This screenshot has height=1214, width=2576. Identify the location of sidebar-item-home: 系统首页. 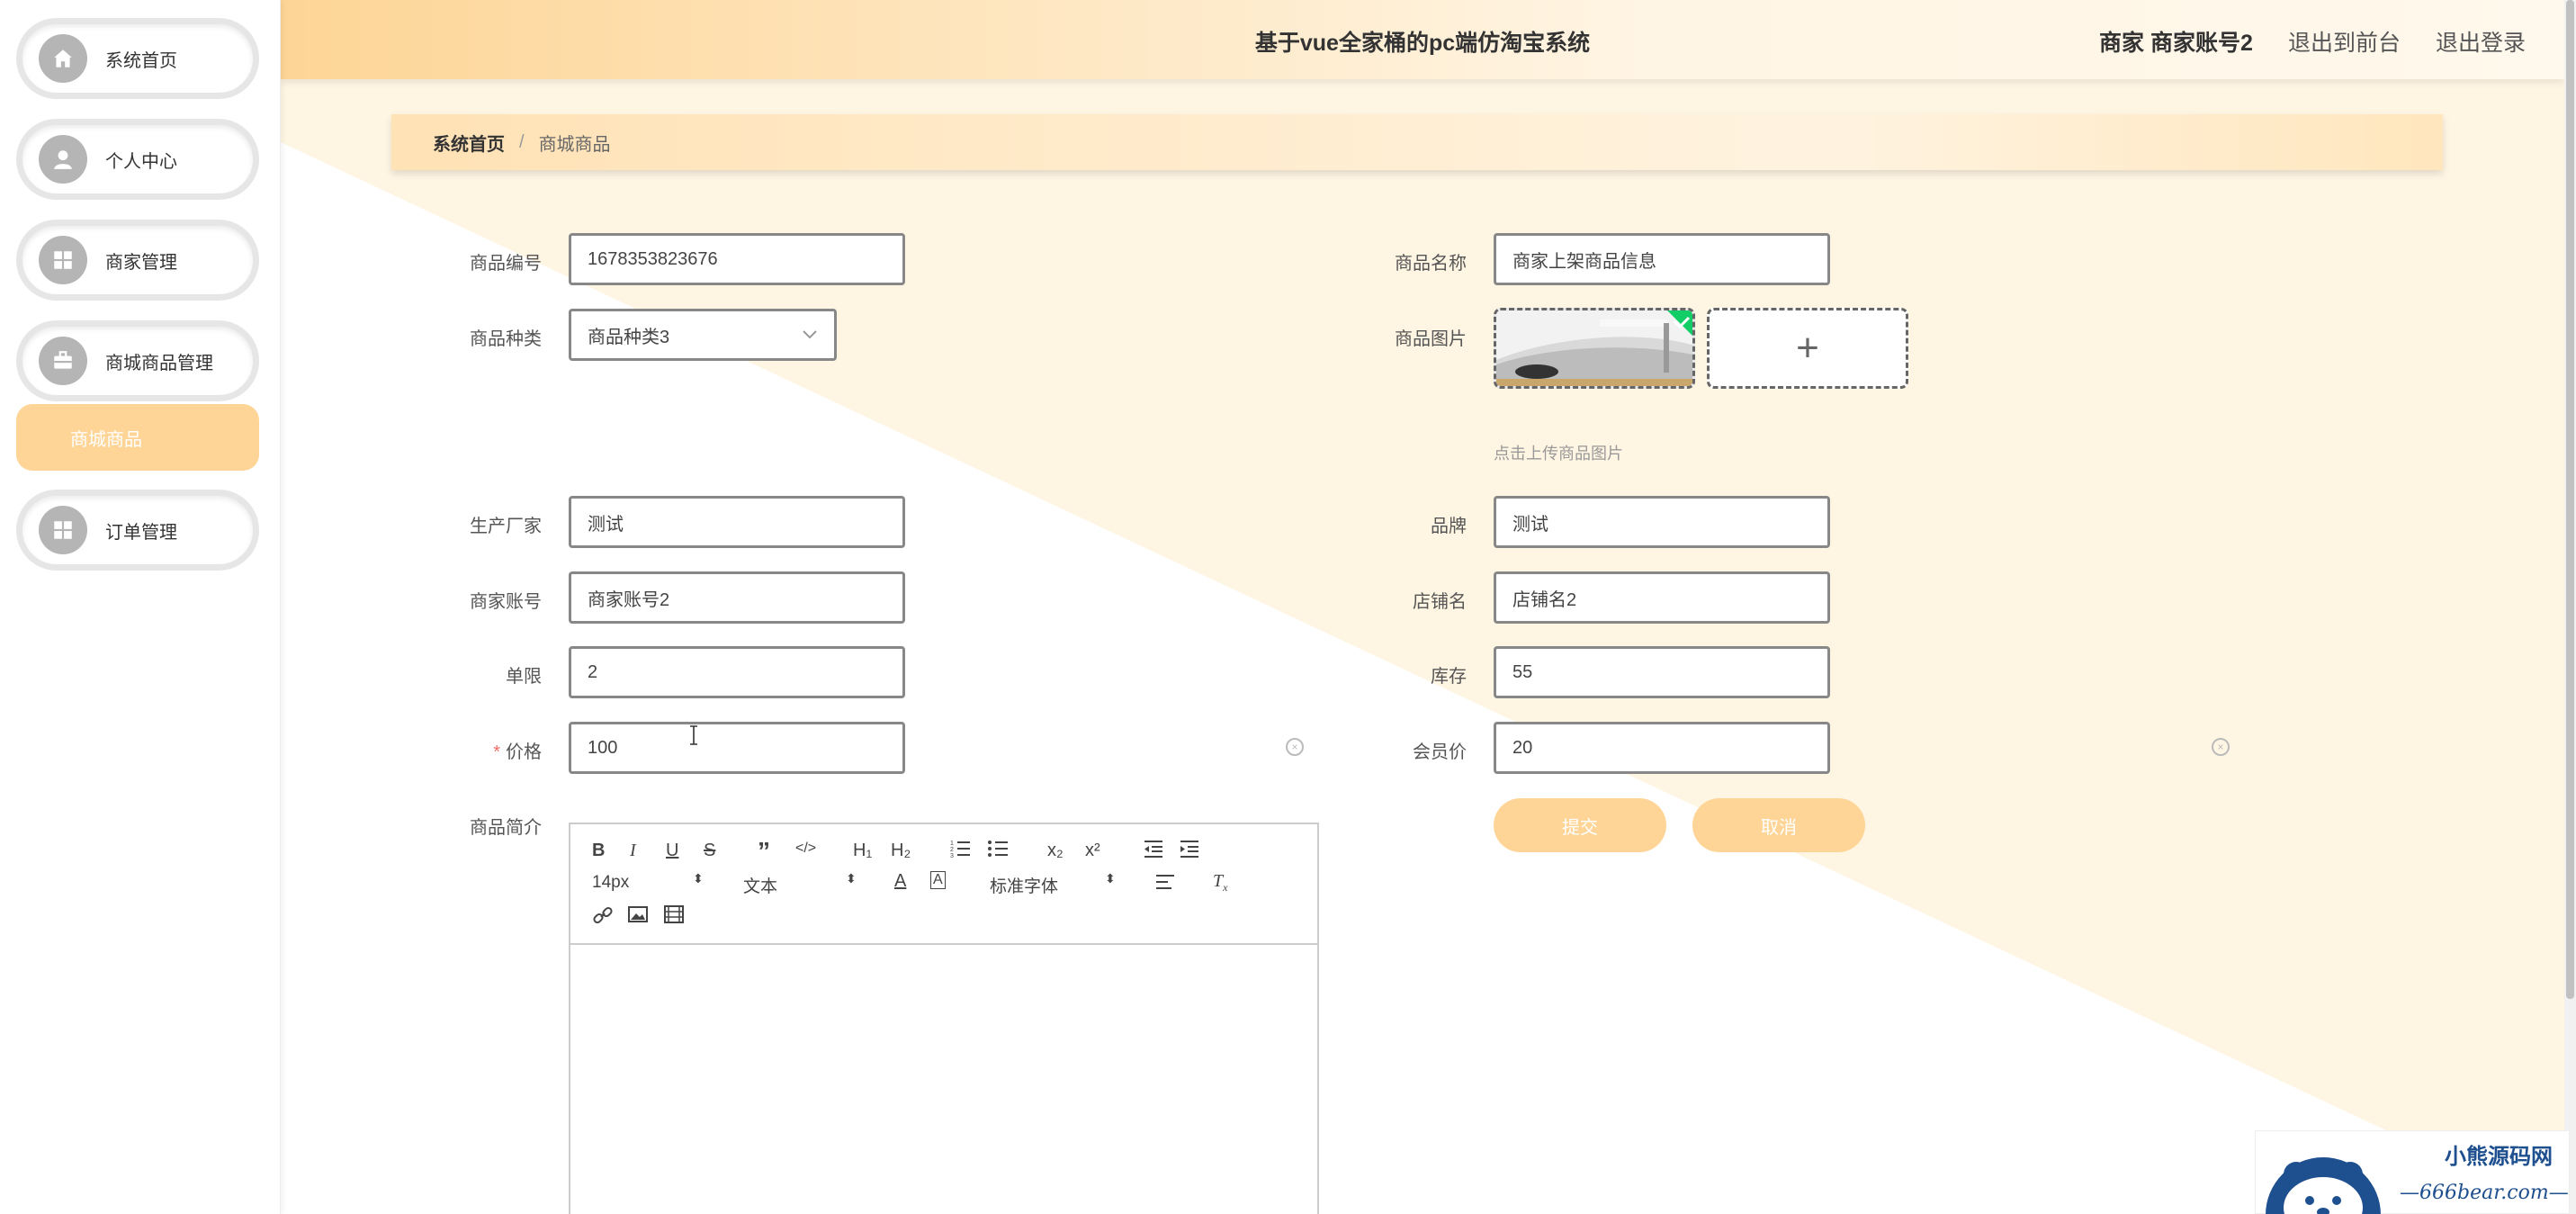
(137, 58).